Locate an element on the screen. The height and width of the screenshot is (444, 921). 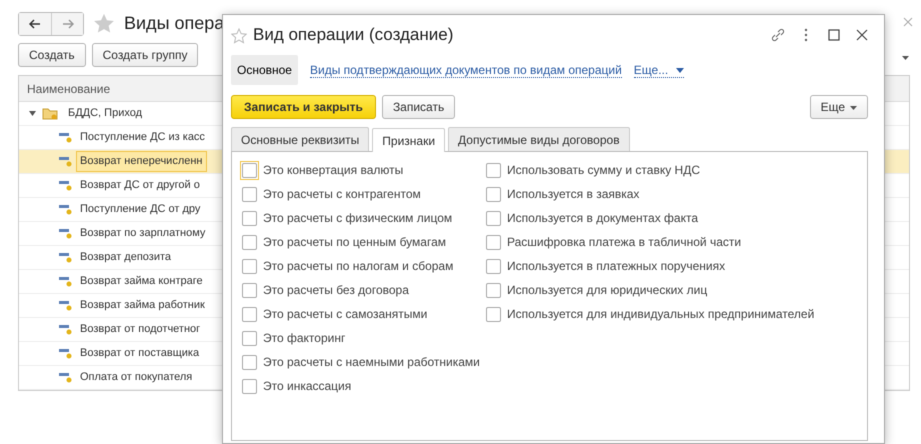
link-icon is located at coordinates (778, 35).